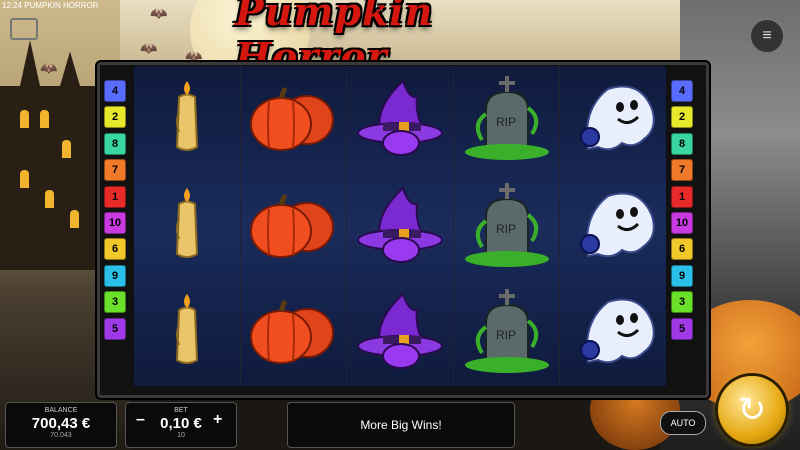  I want to click on payline-indicator-right: 3, so click(682, 302).